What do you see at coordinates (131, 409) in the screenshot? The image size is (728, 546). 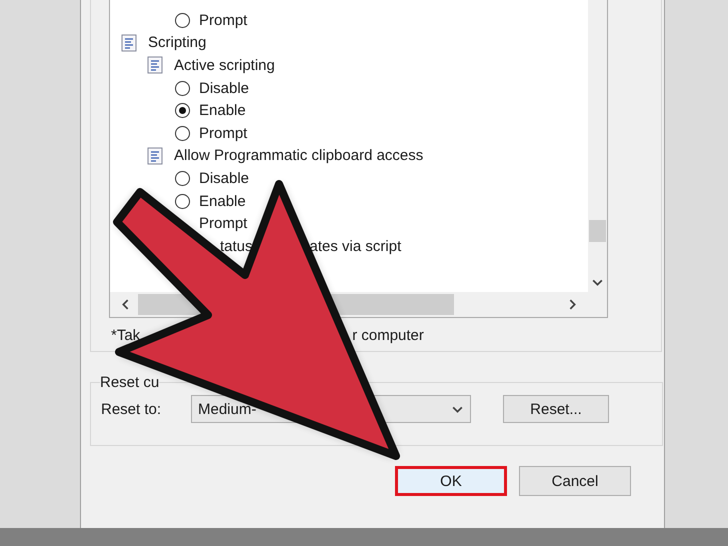 I see `field-label: Reset to:` at bounding box center [131, 409].